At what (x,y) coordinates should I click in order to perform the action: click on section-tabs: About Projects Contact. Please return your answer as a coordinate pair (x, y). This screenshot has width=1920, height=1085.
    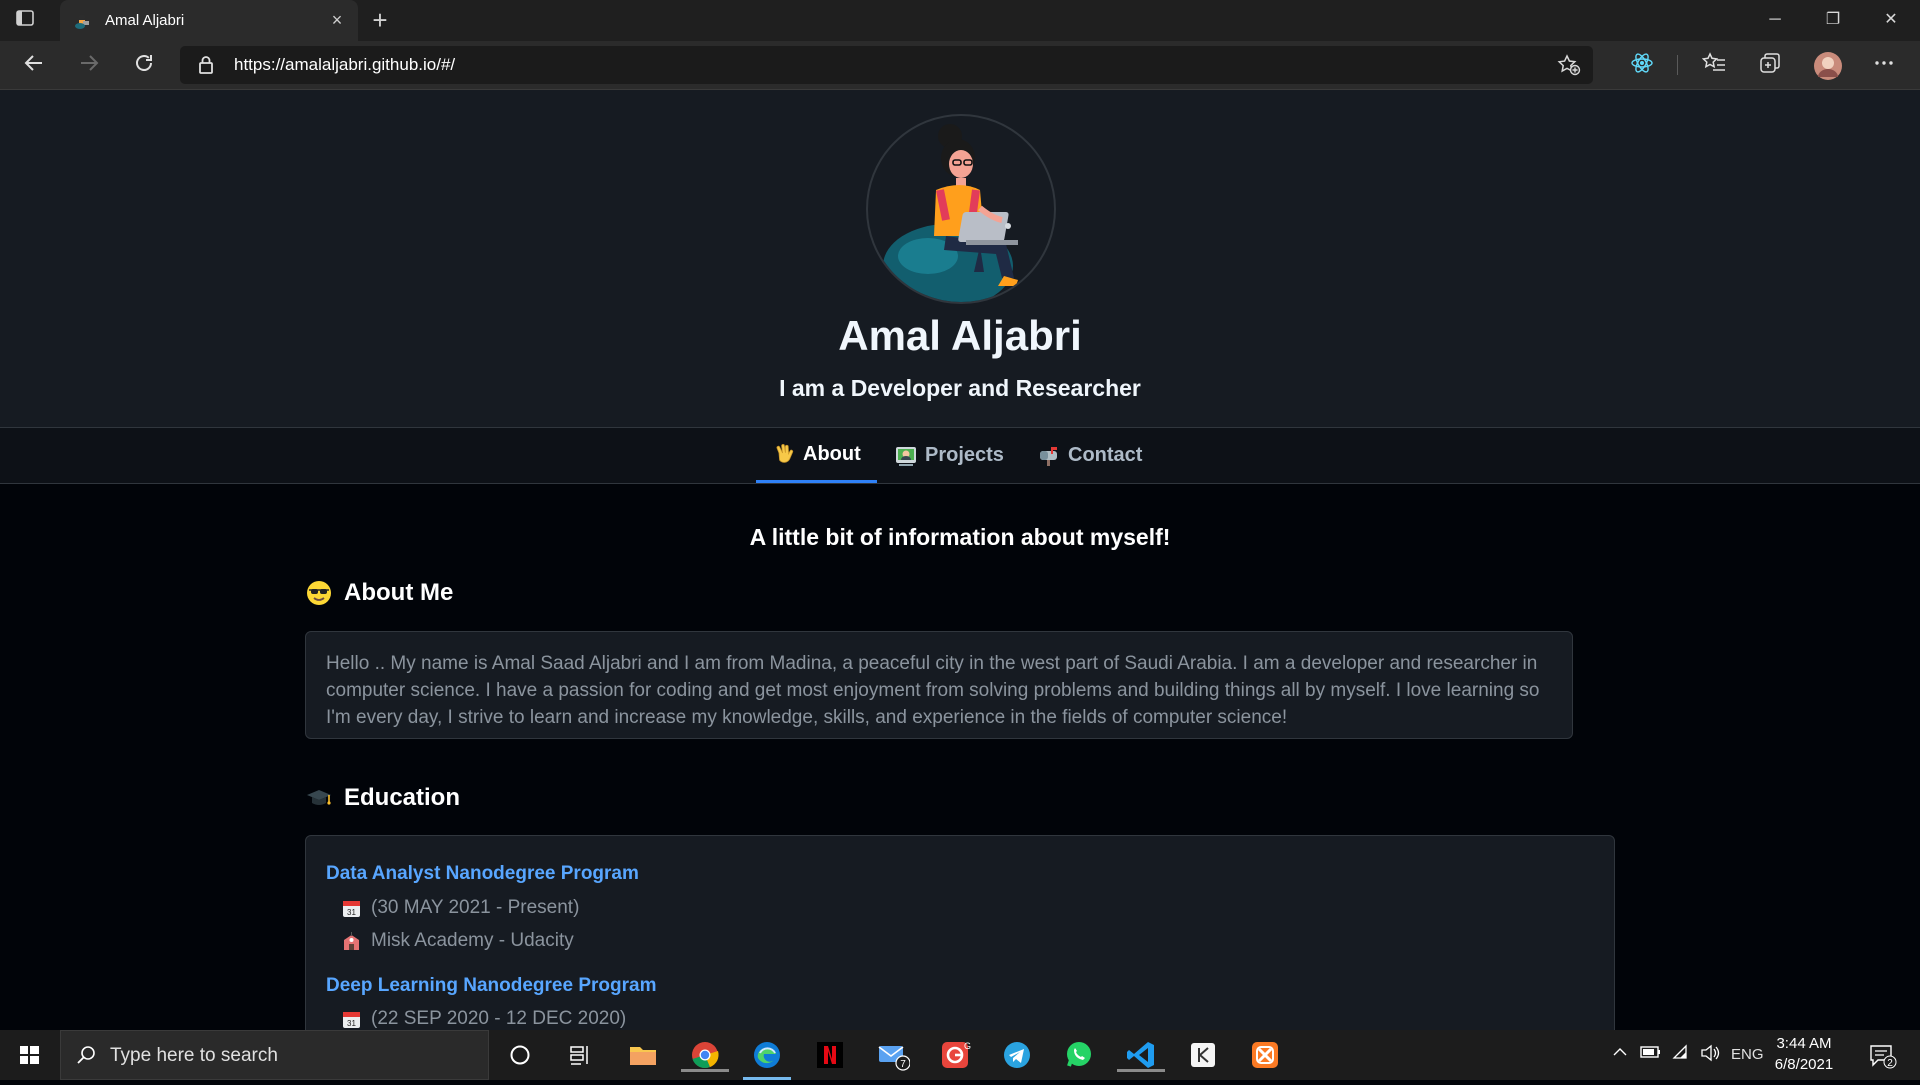
    Looking at the image, I should click on (960, 456).